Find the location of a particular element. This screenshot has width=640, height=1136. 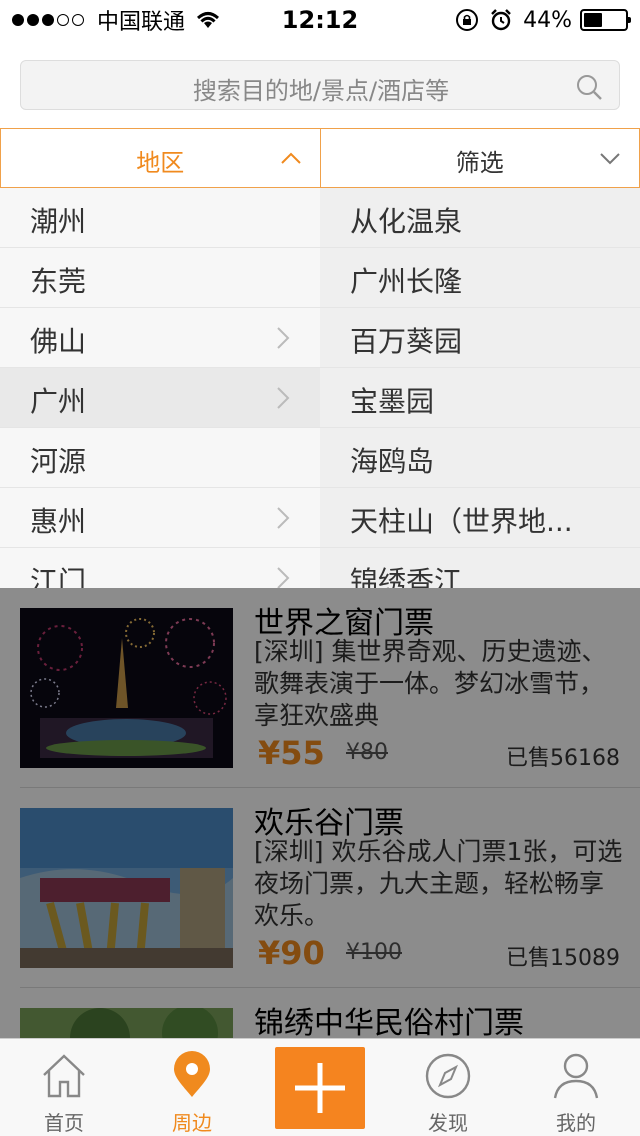

filter-tabs: 地区 筛选 is located at coordinates (320, 158).